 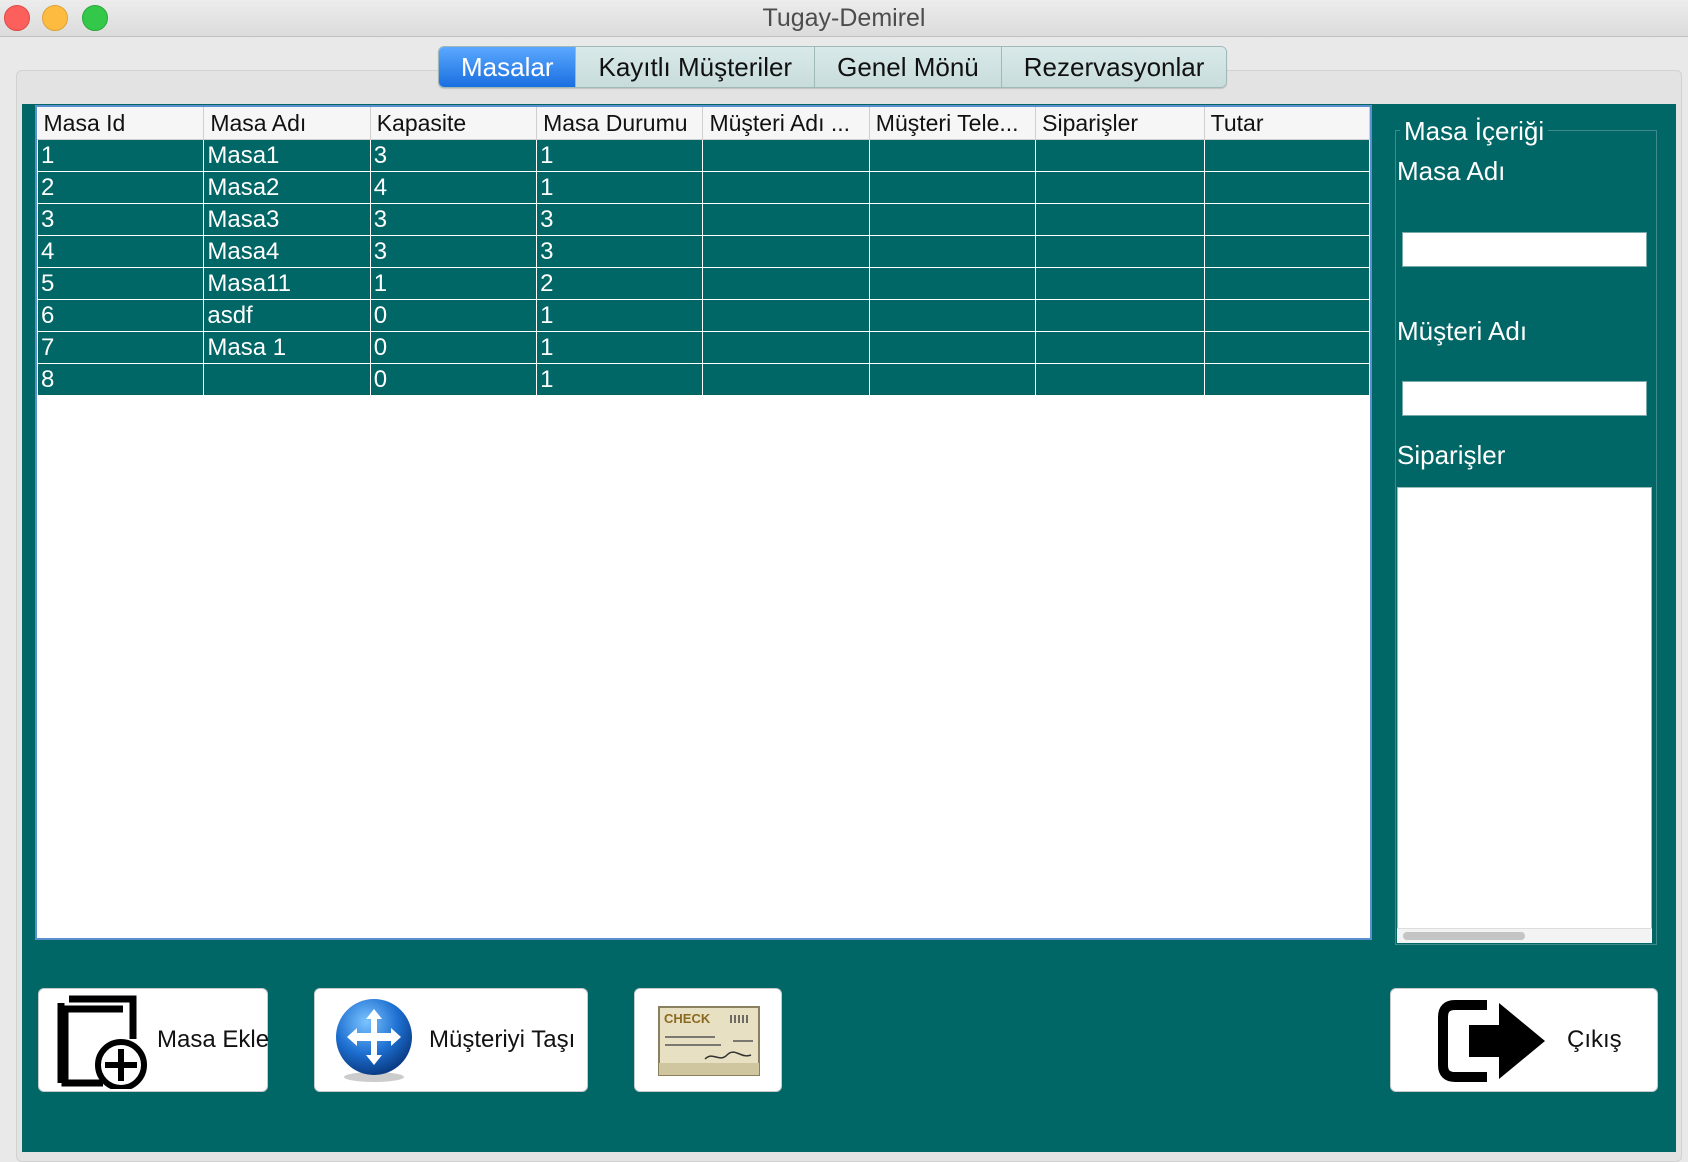 What do you see at coordinates (1524, 249) in the screenshot?
I see `masa-adi-field` at bounding box center [1524, 249].